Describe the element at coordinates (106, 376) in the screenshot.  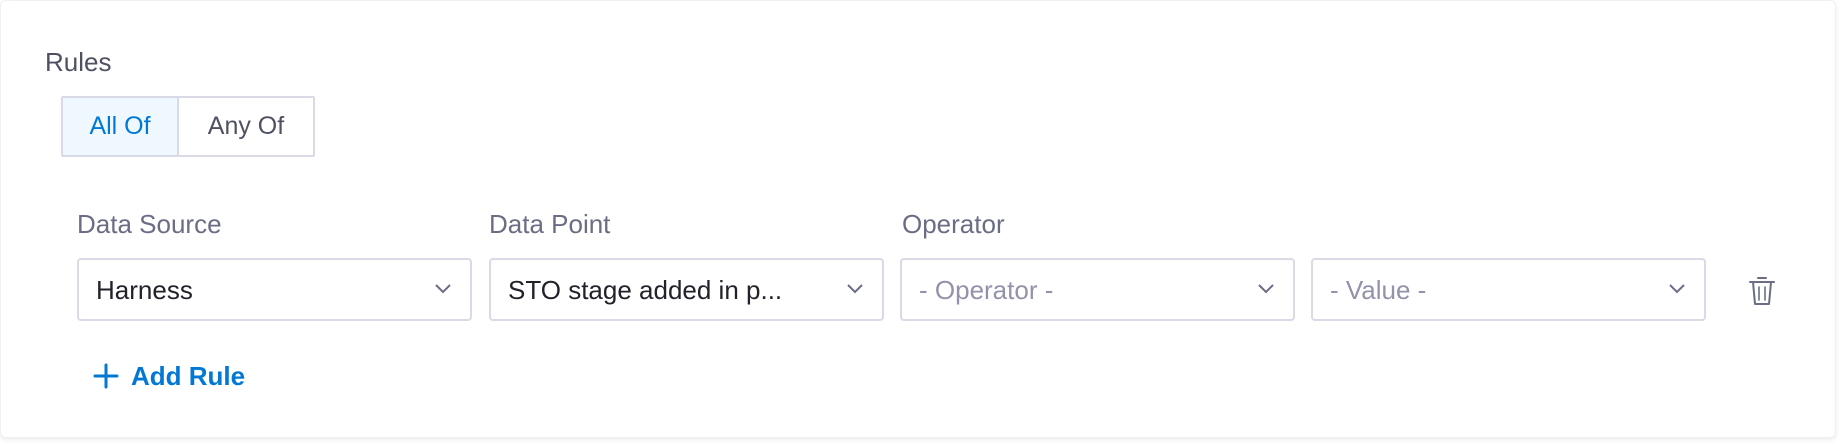
I see `plus-icon` at that location.